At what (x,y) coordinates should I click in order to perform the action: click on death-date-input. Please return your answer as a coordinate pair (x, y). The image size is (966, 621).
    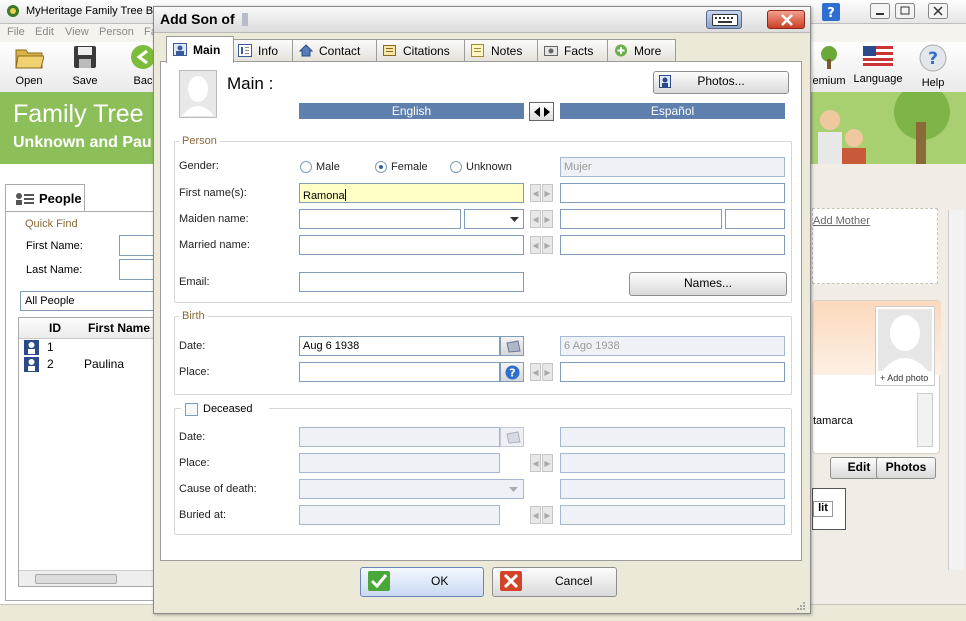
    Looking at the image, I should click on (399, 437).